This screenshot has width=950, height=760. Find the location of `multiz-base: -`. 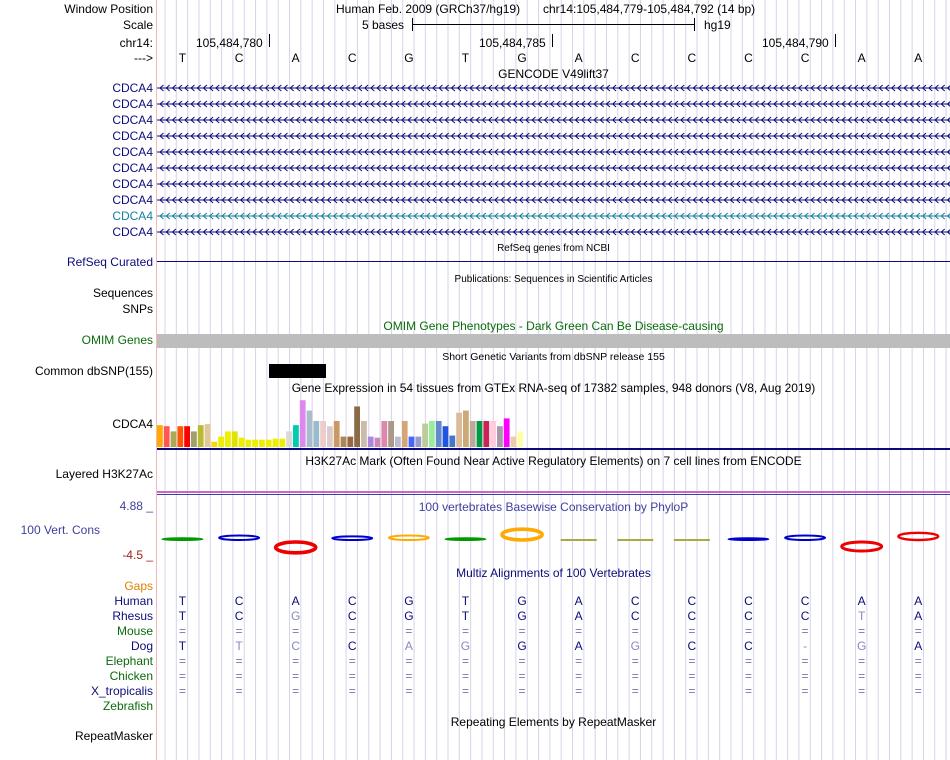

multiz-base: - is located at coordinates (805, 646).